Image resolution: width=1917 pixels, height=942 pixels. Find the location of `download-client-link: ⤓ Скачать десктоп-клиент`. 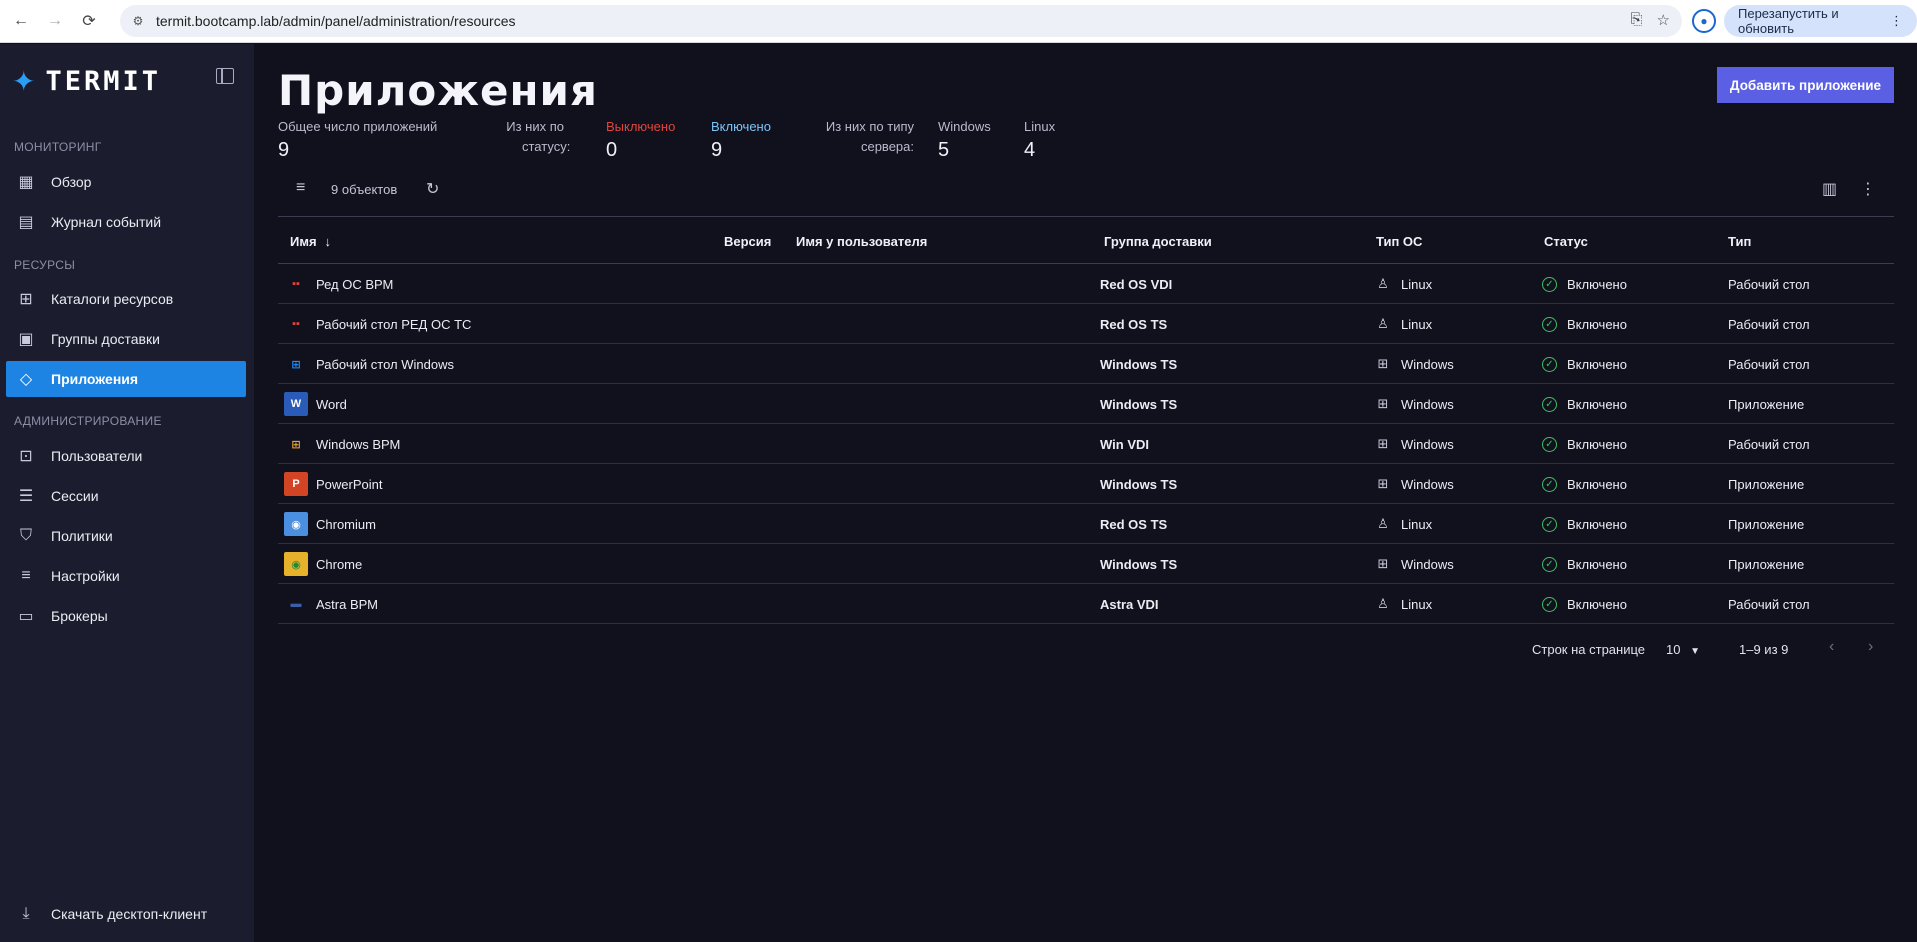

download-client-link: ⤓ Скачать десктоп-клиент is located at coordinates (126, 914).